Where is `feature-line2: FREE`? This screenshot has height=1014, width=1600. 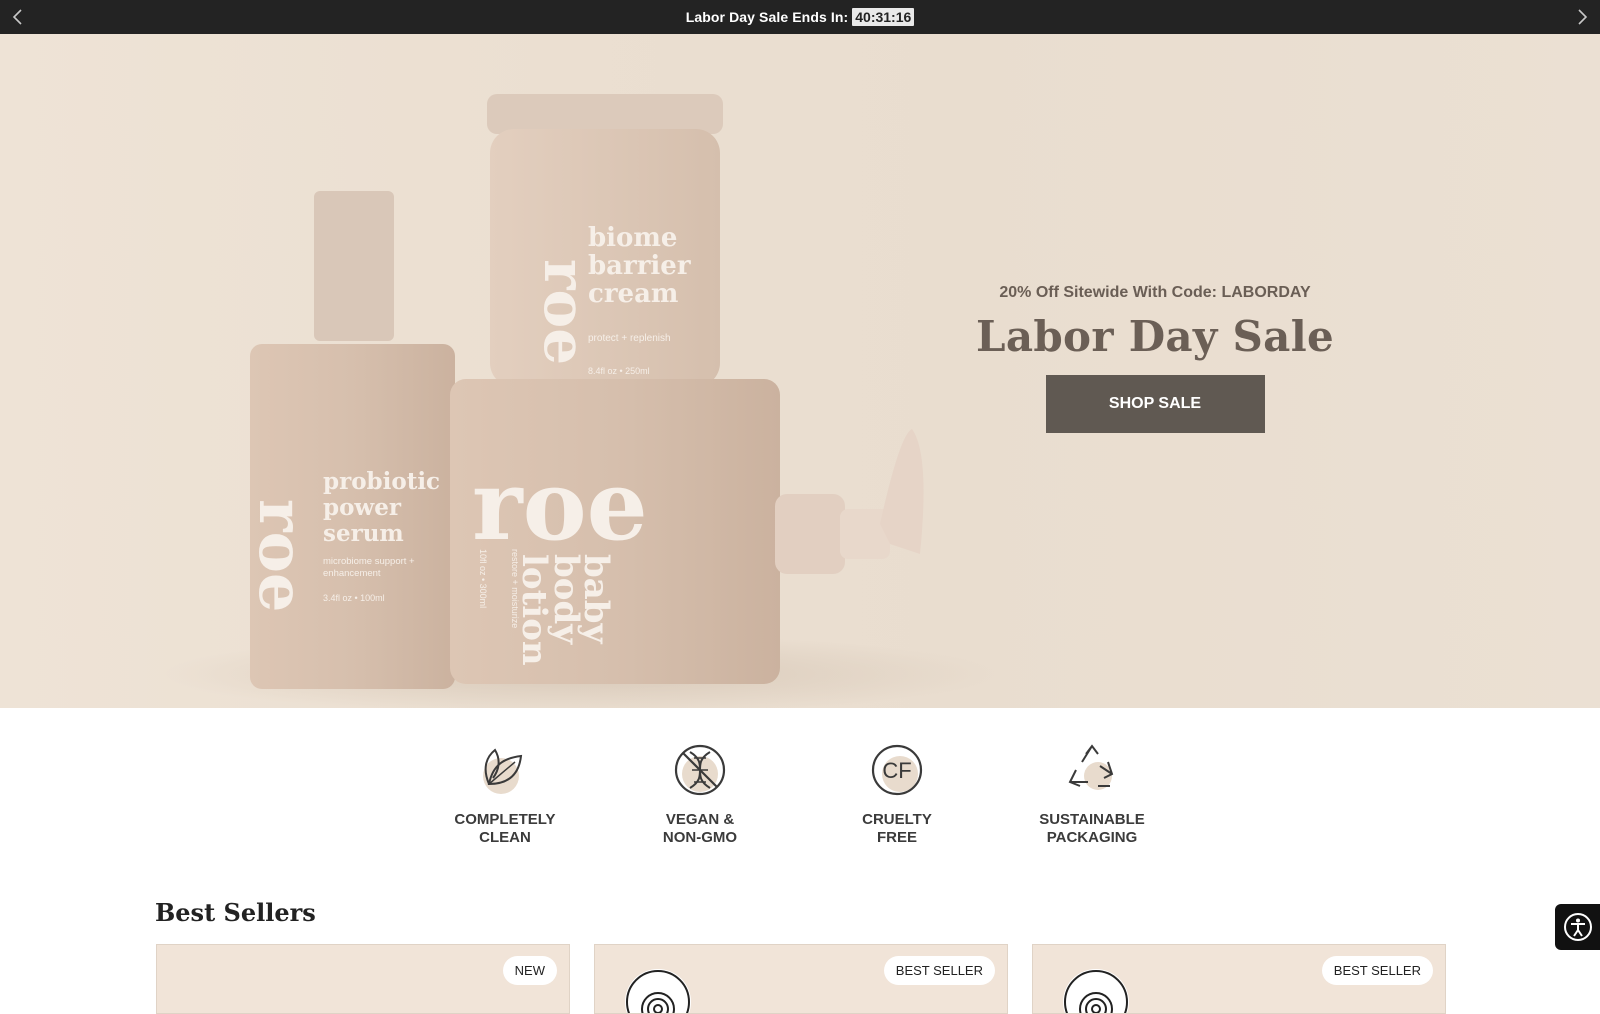
feature-line2: FREE is located at coordinates (896, 837).